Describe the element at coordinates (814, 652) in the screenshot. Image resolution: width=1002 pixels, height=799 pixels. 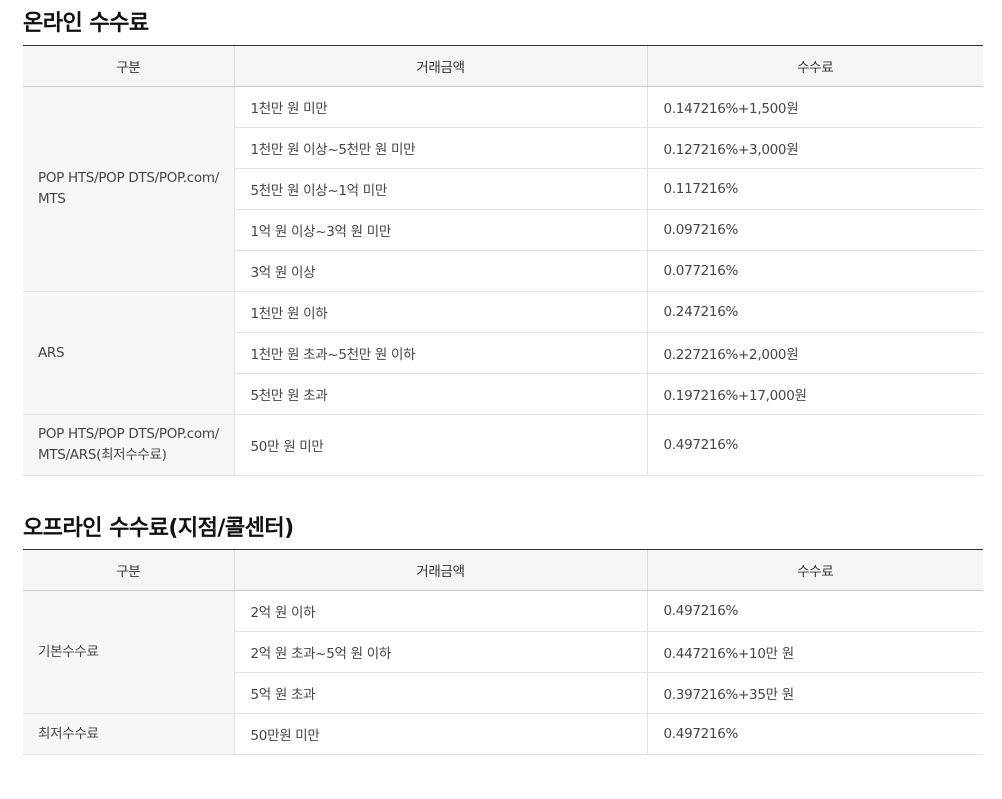
I see `fee-cell: 0.447216%+10만 원` at that location.